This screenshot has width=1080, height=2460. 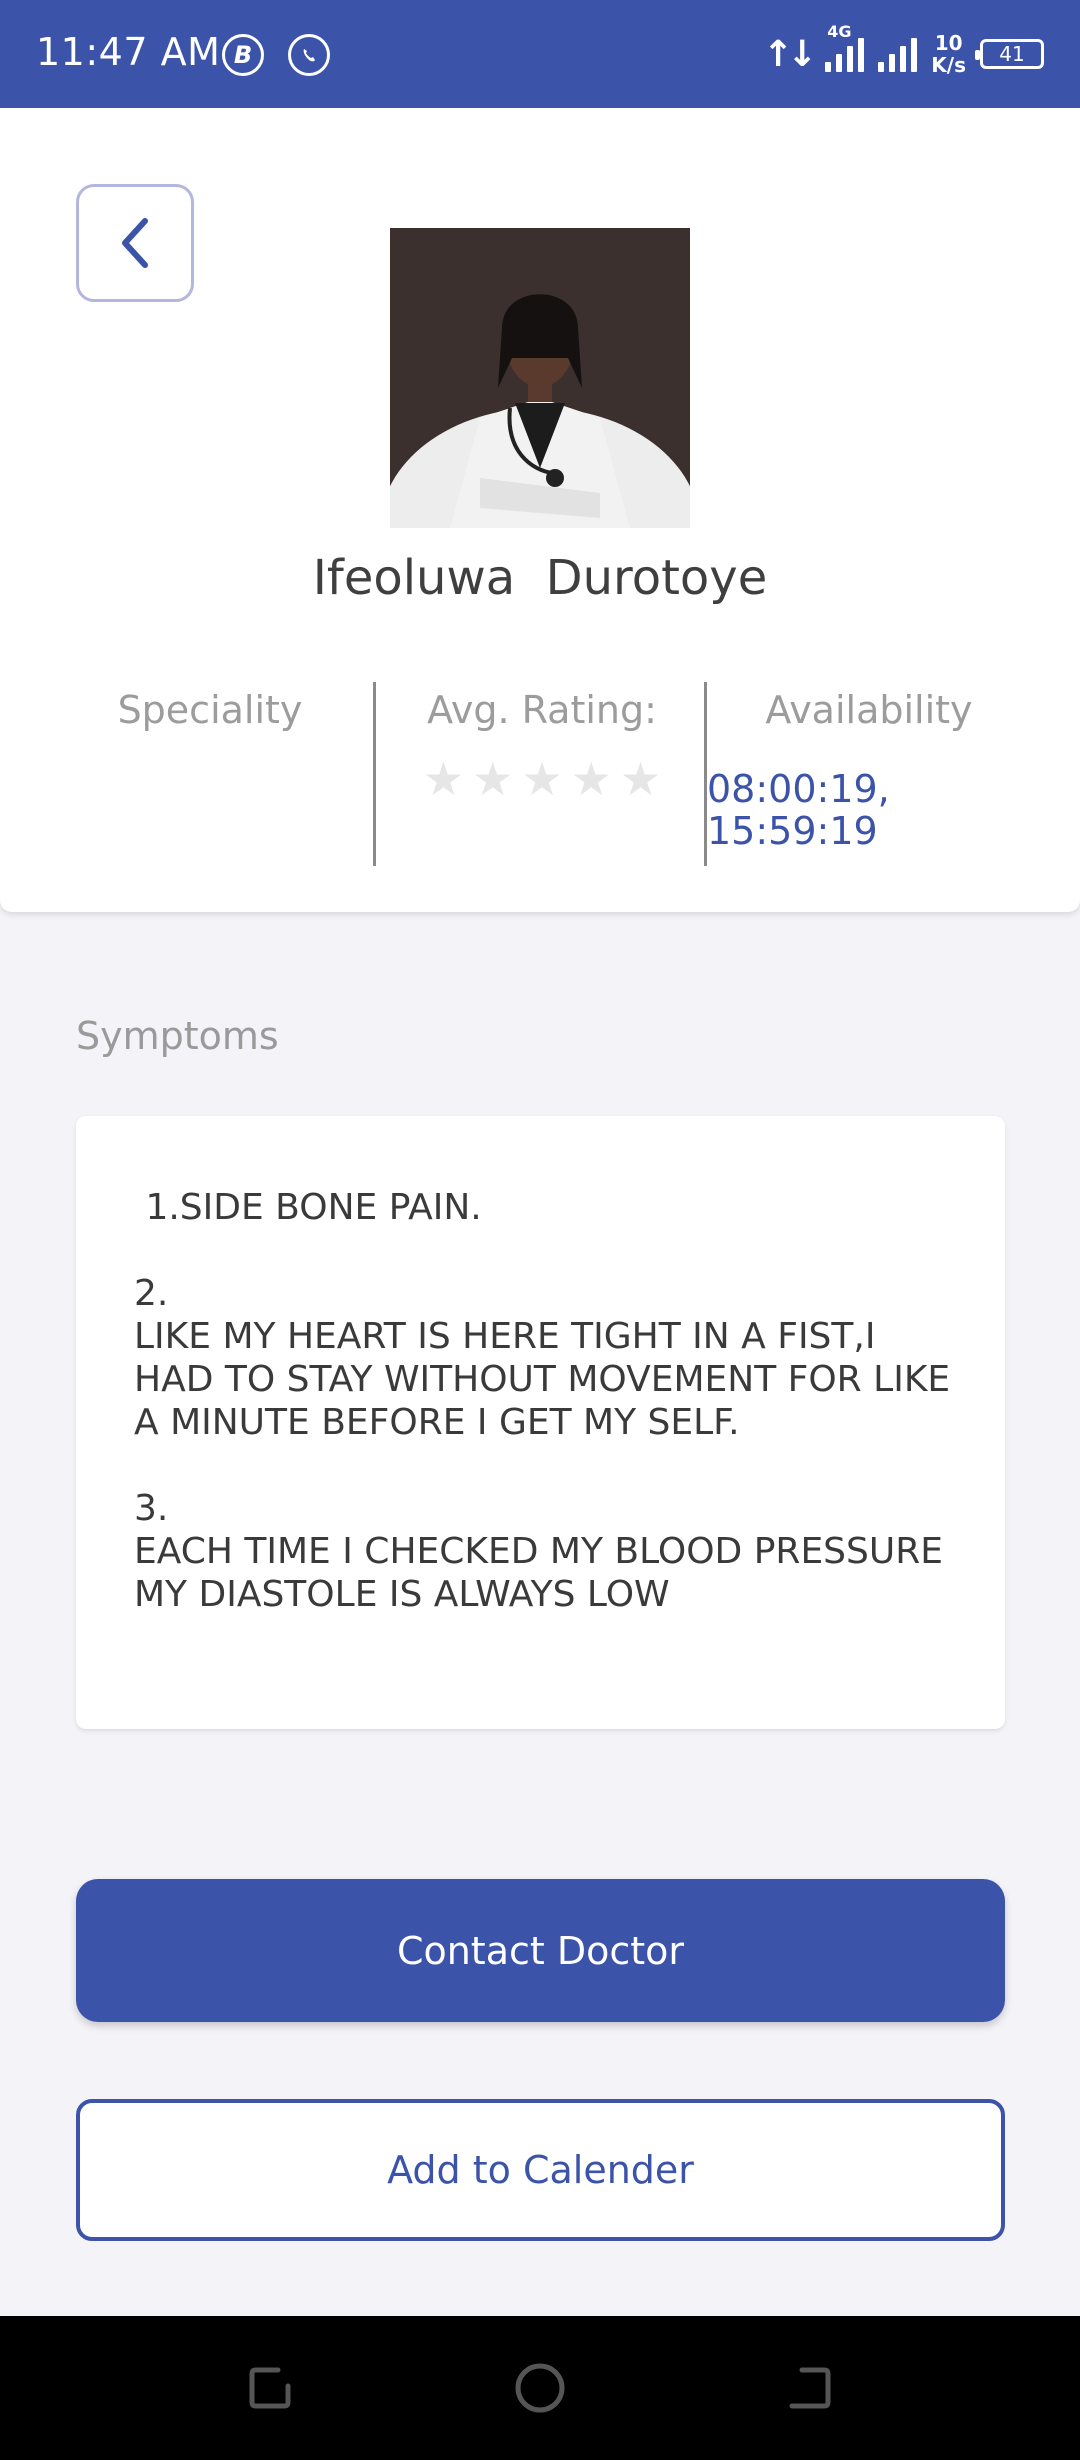 What do you see at coordinates (243, 55) in the screenshot?
I see `b-icon: B` at bounding box center [243, 55].